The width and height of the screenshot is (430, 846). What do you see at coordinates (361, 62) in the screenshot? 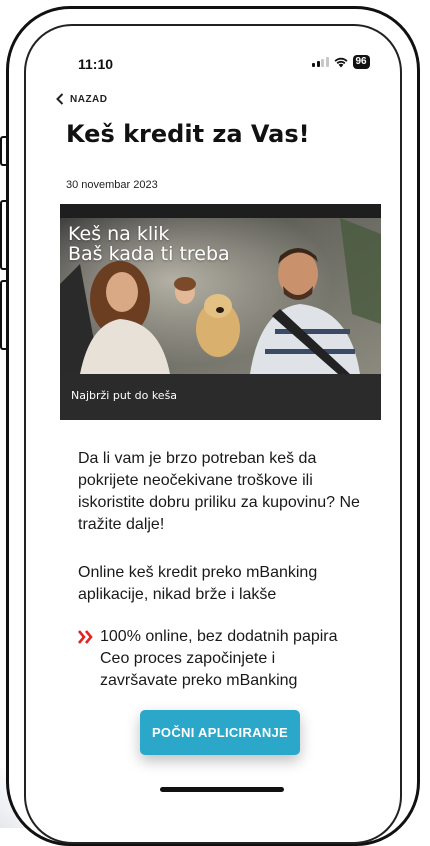
I see `battery-icon: 96` at bounding box center [361, 62].